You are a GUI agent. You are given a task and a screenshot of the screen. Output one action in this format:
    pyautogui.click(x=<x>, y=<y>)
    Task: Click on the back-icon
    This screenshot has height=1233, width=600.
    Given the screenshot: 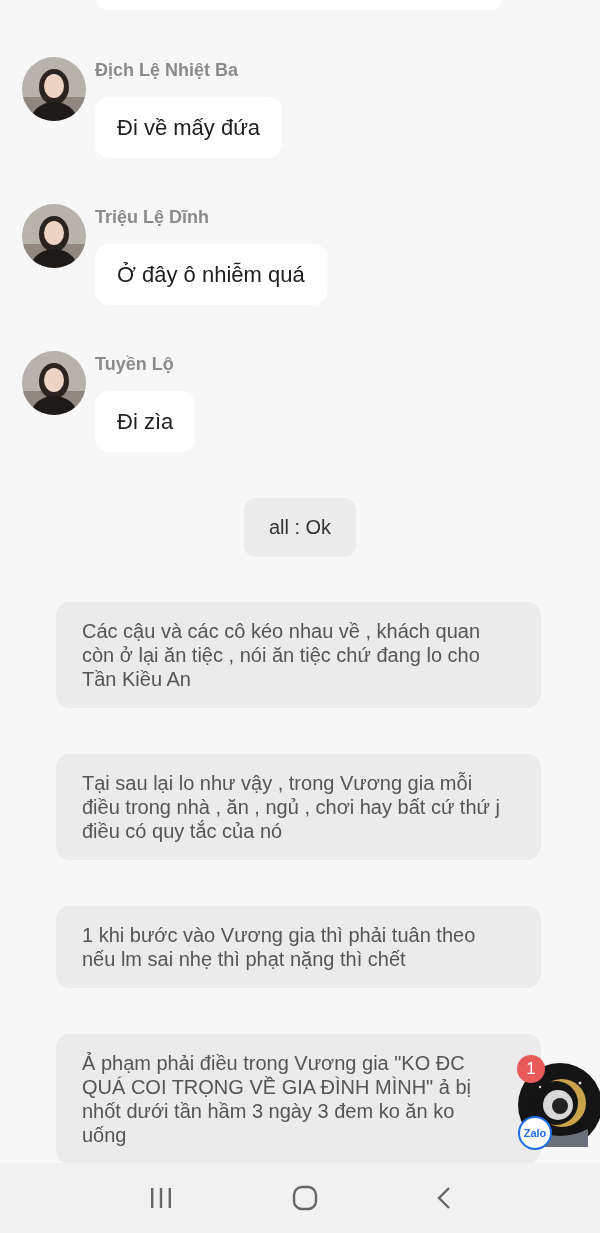 What is the action you would take?
    pyautogui.click(x=443, y=1198)
    